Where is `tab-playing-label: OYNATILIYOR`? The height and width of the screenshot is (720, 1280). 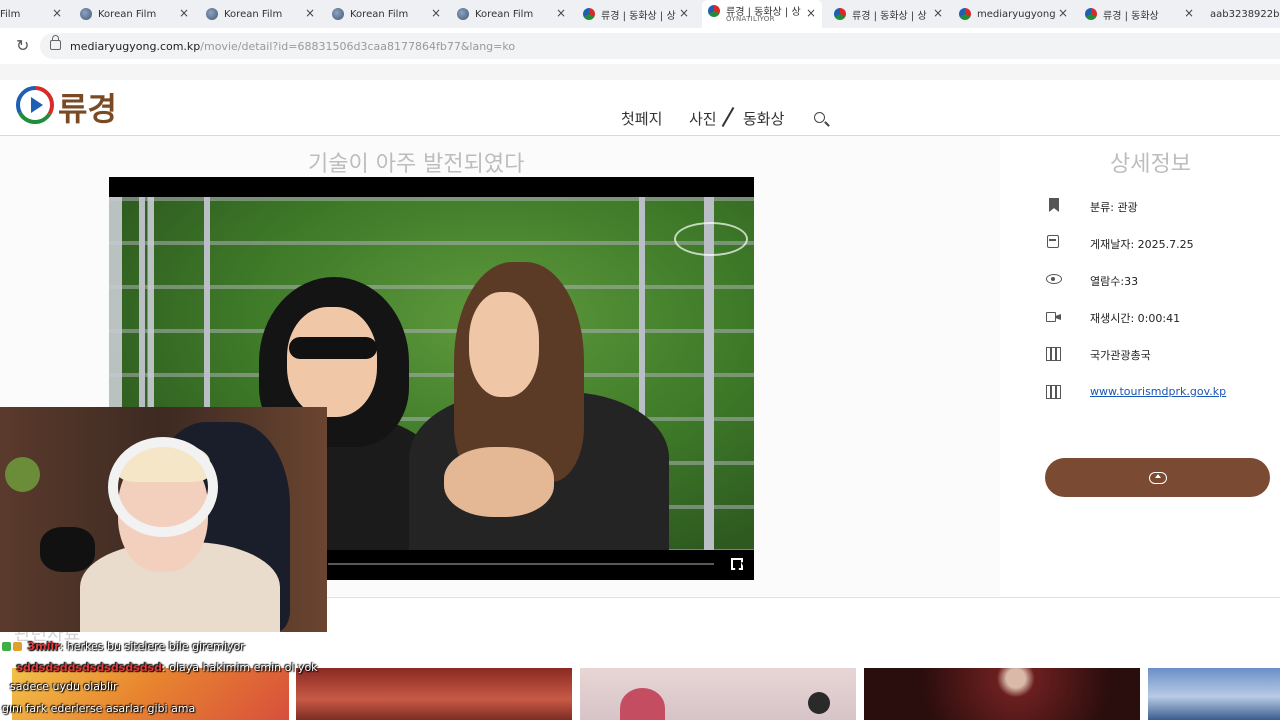
tab-playing-label: OYNATILIYOR is located at coordinates (750, 19).